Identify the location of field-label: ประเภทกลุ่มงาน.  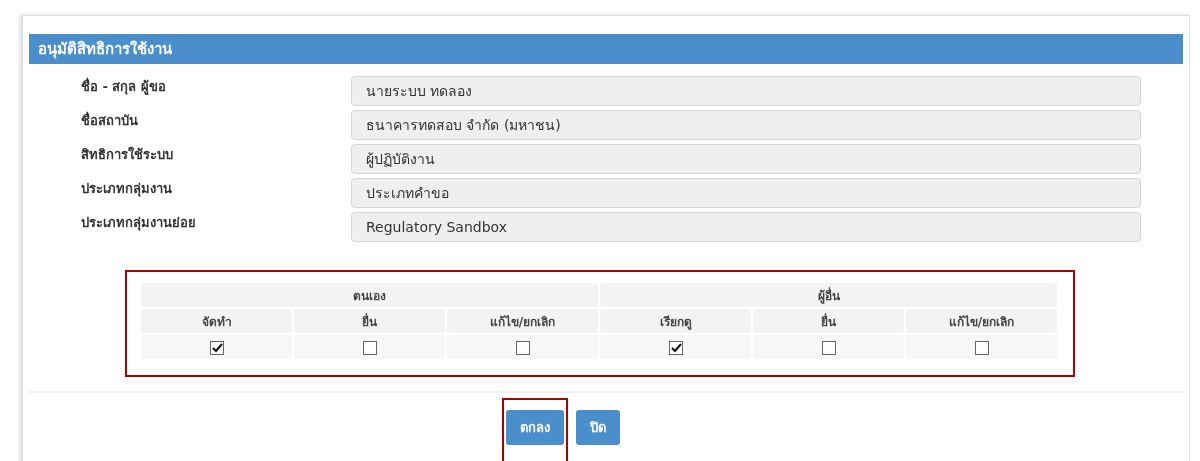
(127, 189).